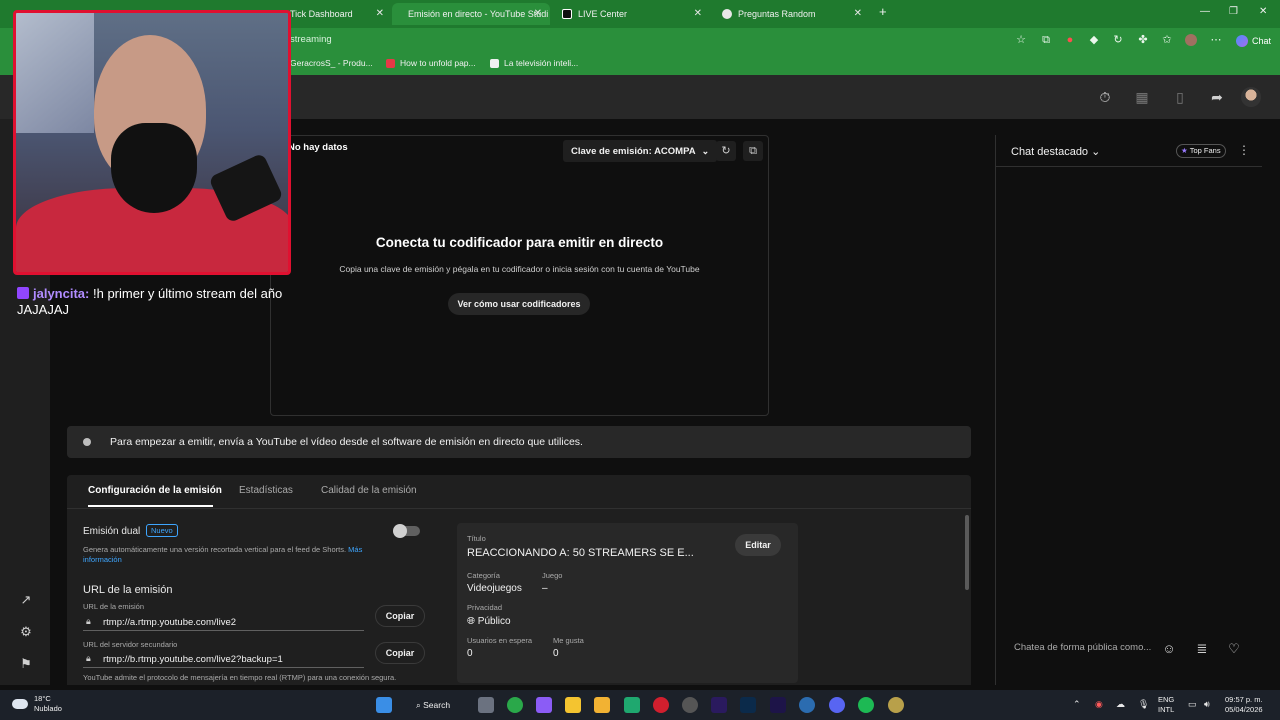 This screenshot has width=1280, height=720. I want to click on photoshop-icon, so click(748, 705).